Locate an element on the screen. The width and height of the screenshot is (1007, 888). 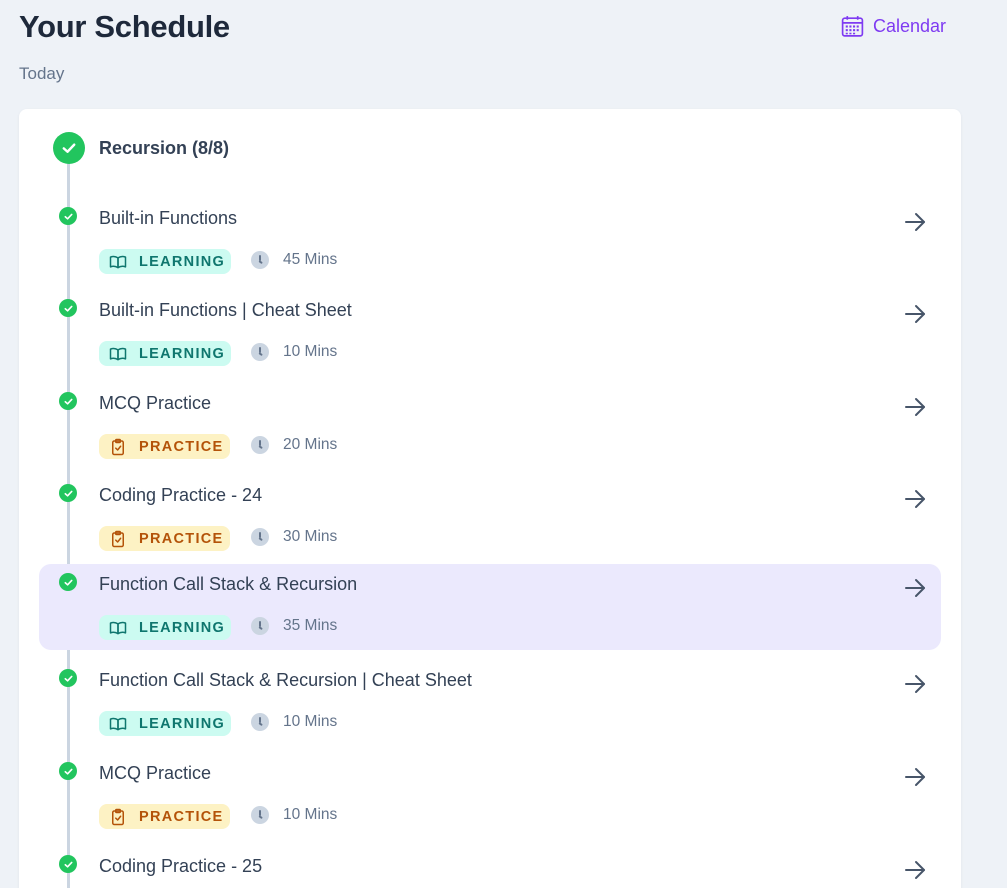
duration: 45 Mins is located at coordinates (294, 260).